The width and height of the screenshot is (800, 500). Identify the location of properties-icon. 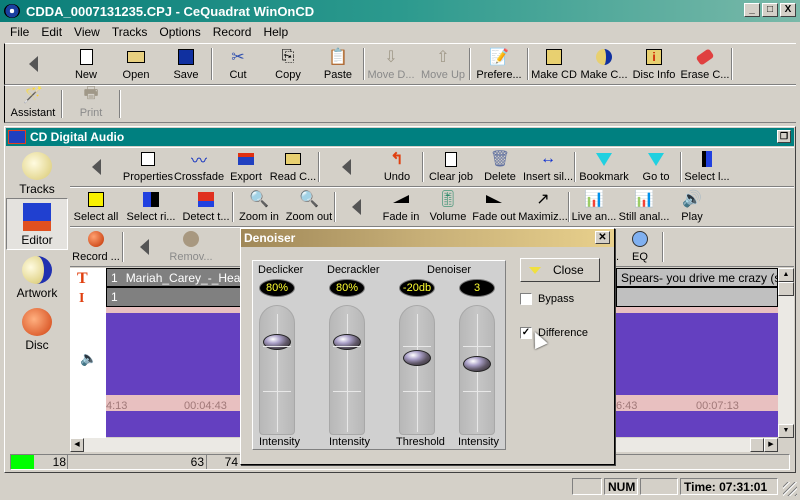
(148, 159).